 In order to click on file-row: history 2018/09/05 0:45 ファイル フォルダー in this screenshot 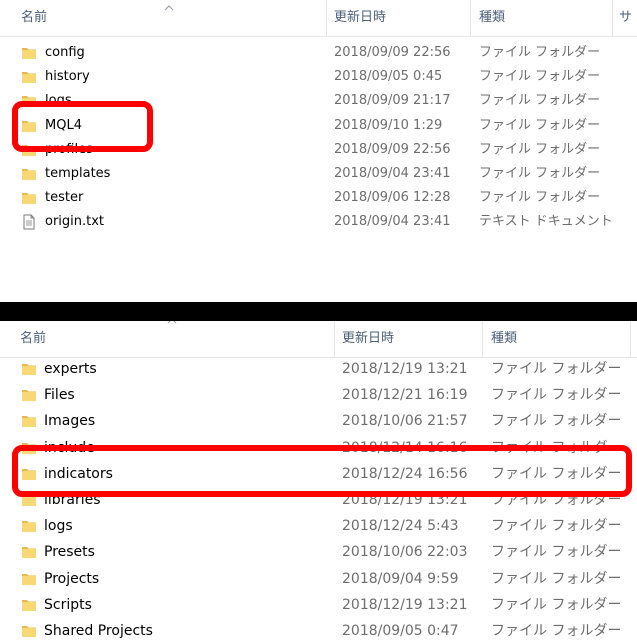, I will do `click(318, 77)`.